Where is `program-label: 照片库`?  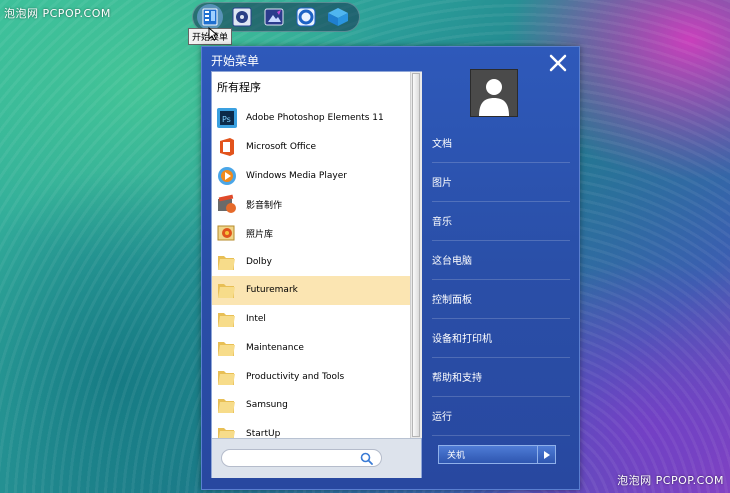 program-label: 照片库 is located at coordinates (260, 234).